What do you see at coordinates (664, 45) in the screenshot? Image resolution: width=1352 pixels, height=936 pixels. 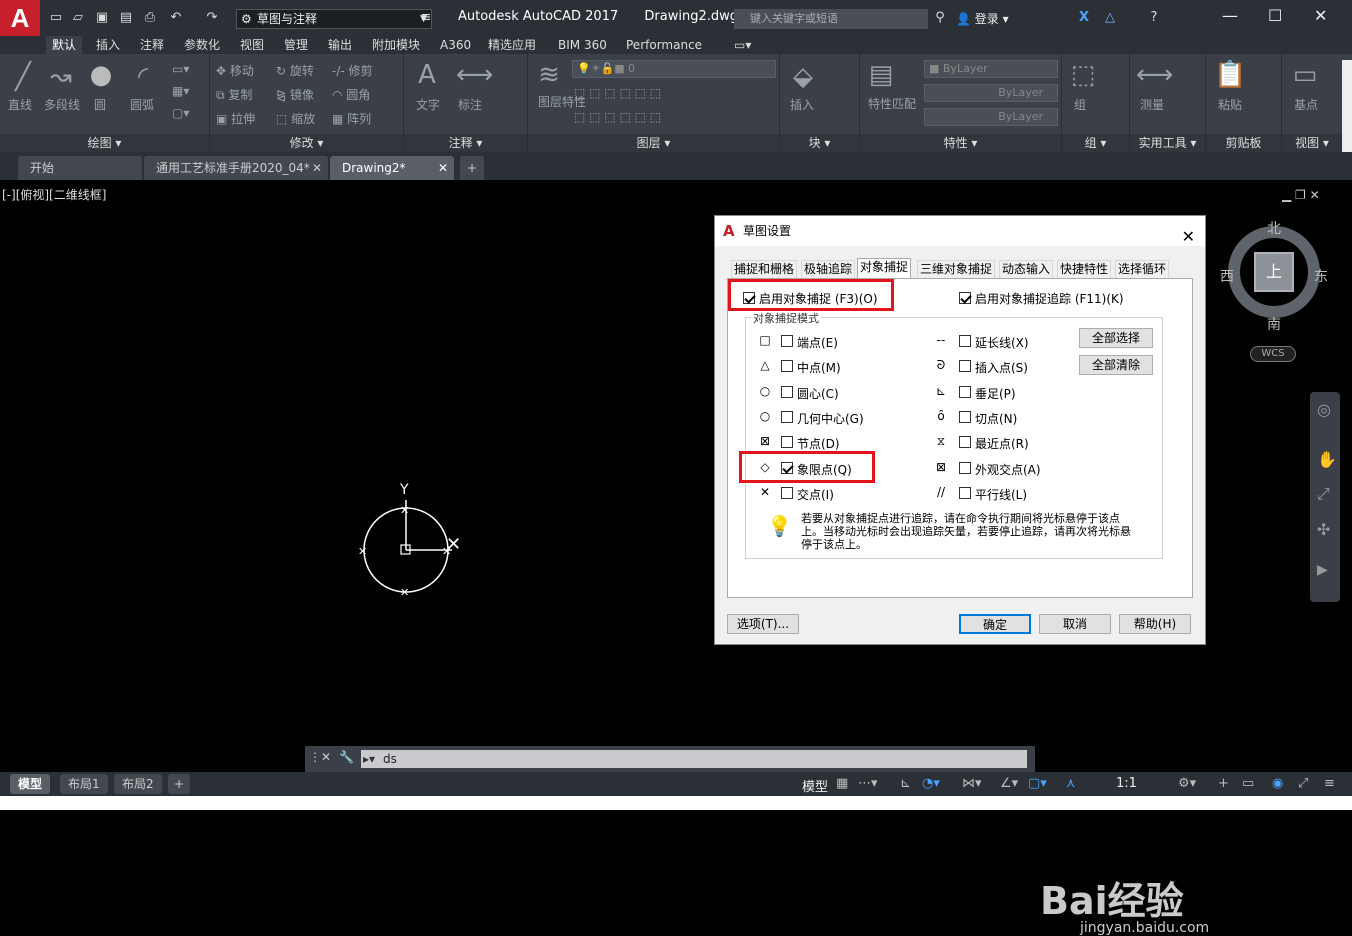 I see `tab-performance: Performance` at bounding box center [664, 45].